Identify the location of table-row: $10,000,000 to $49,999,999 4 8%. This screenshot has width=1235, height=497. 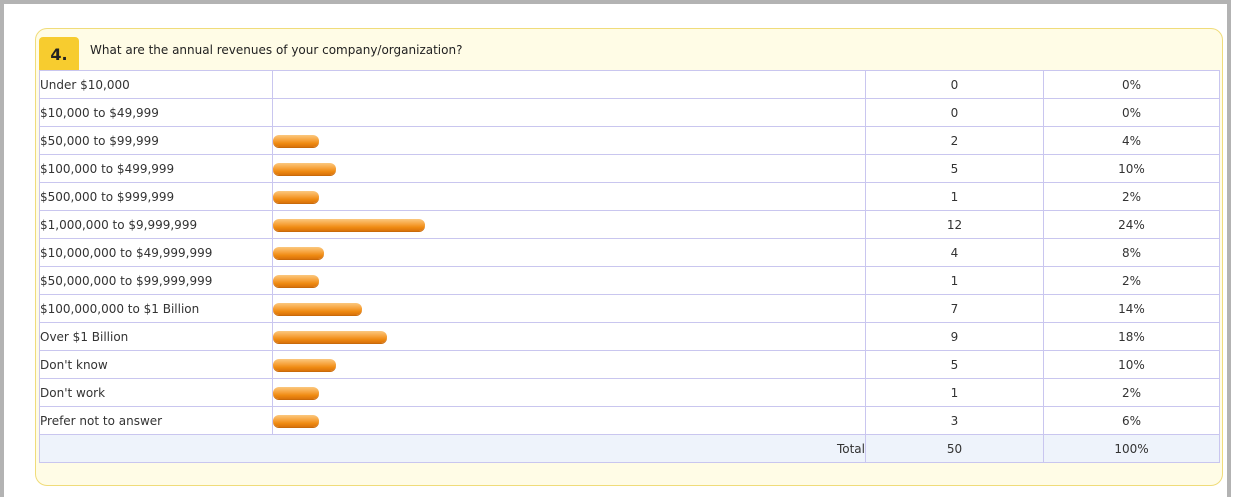
(629, 252).